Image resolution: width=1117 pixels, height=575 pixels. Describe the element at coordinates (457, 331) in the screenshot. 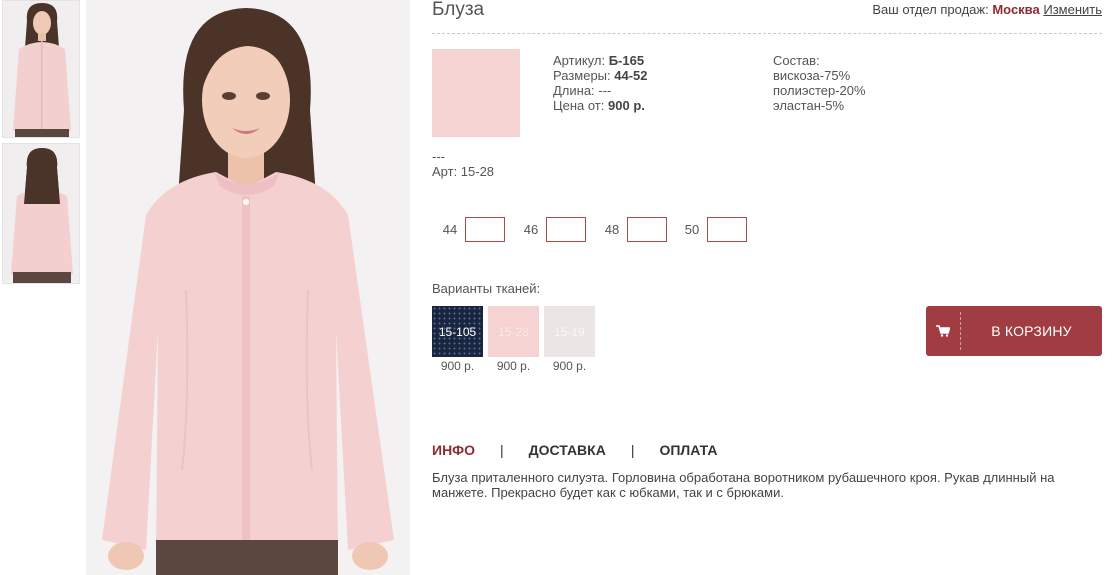

I see `fabric-variant-15-105: 15-105` at that location.